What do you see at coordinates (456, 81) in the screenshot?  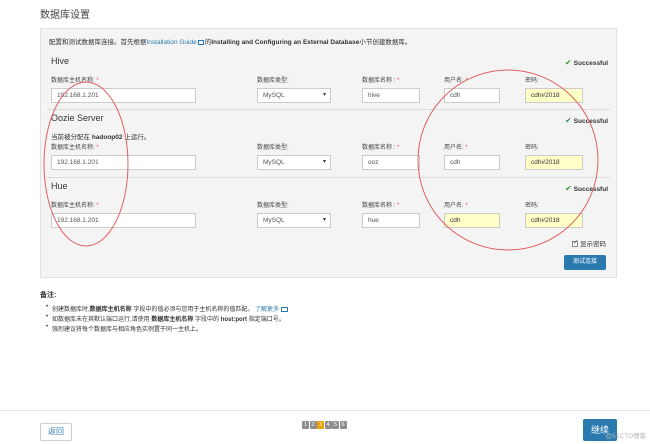 I see `hive-user-label: 用户名: *` at bounding box center [456, 81].